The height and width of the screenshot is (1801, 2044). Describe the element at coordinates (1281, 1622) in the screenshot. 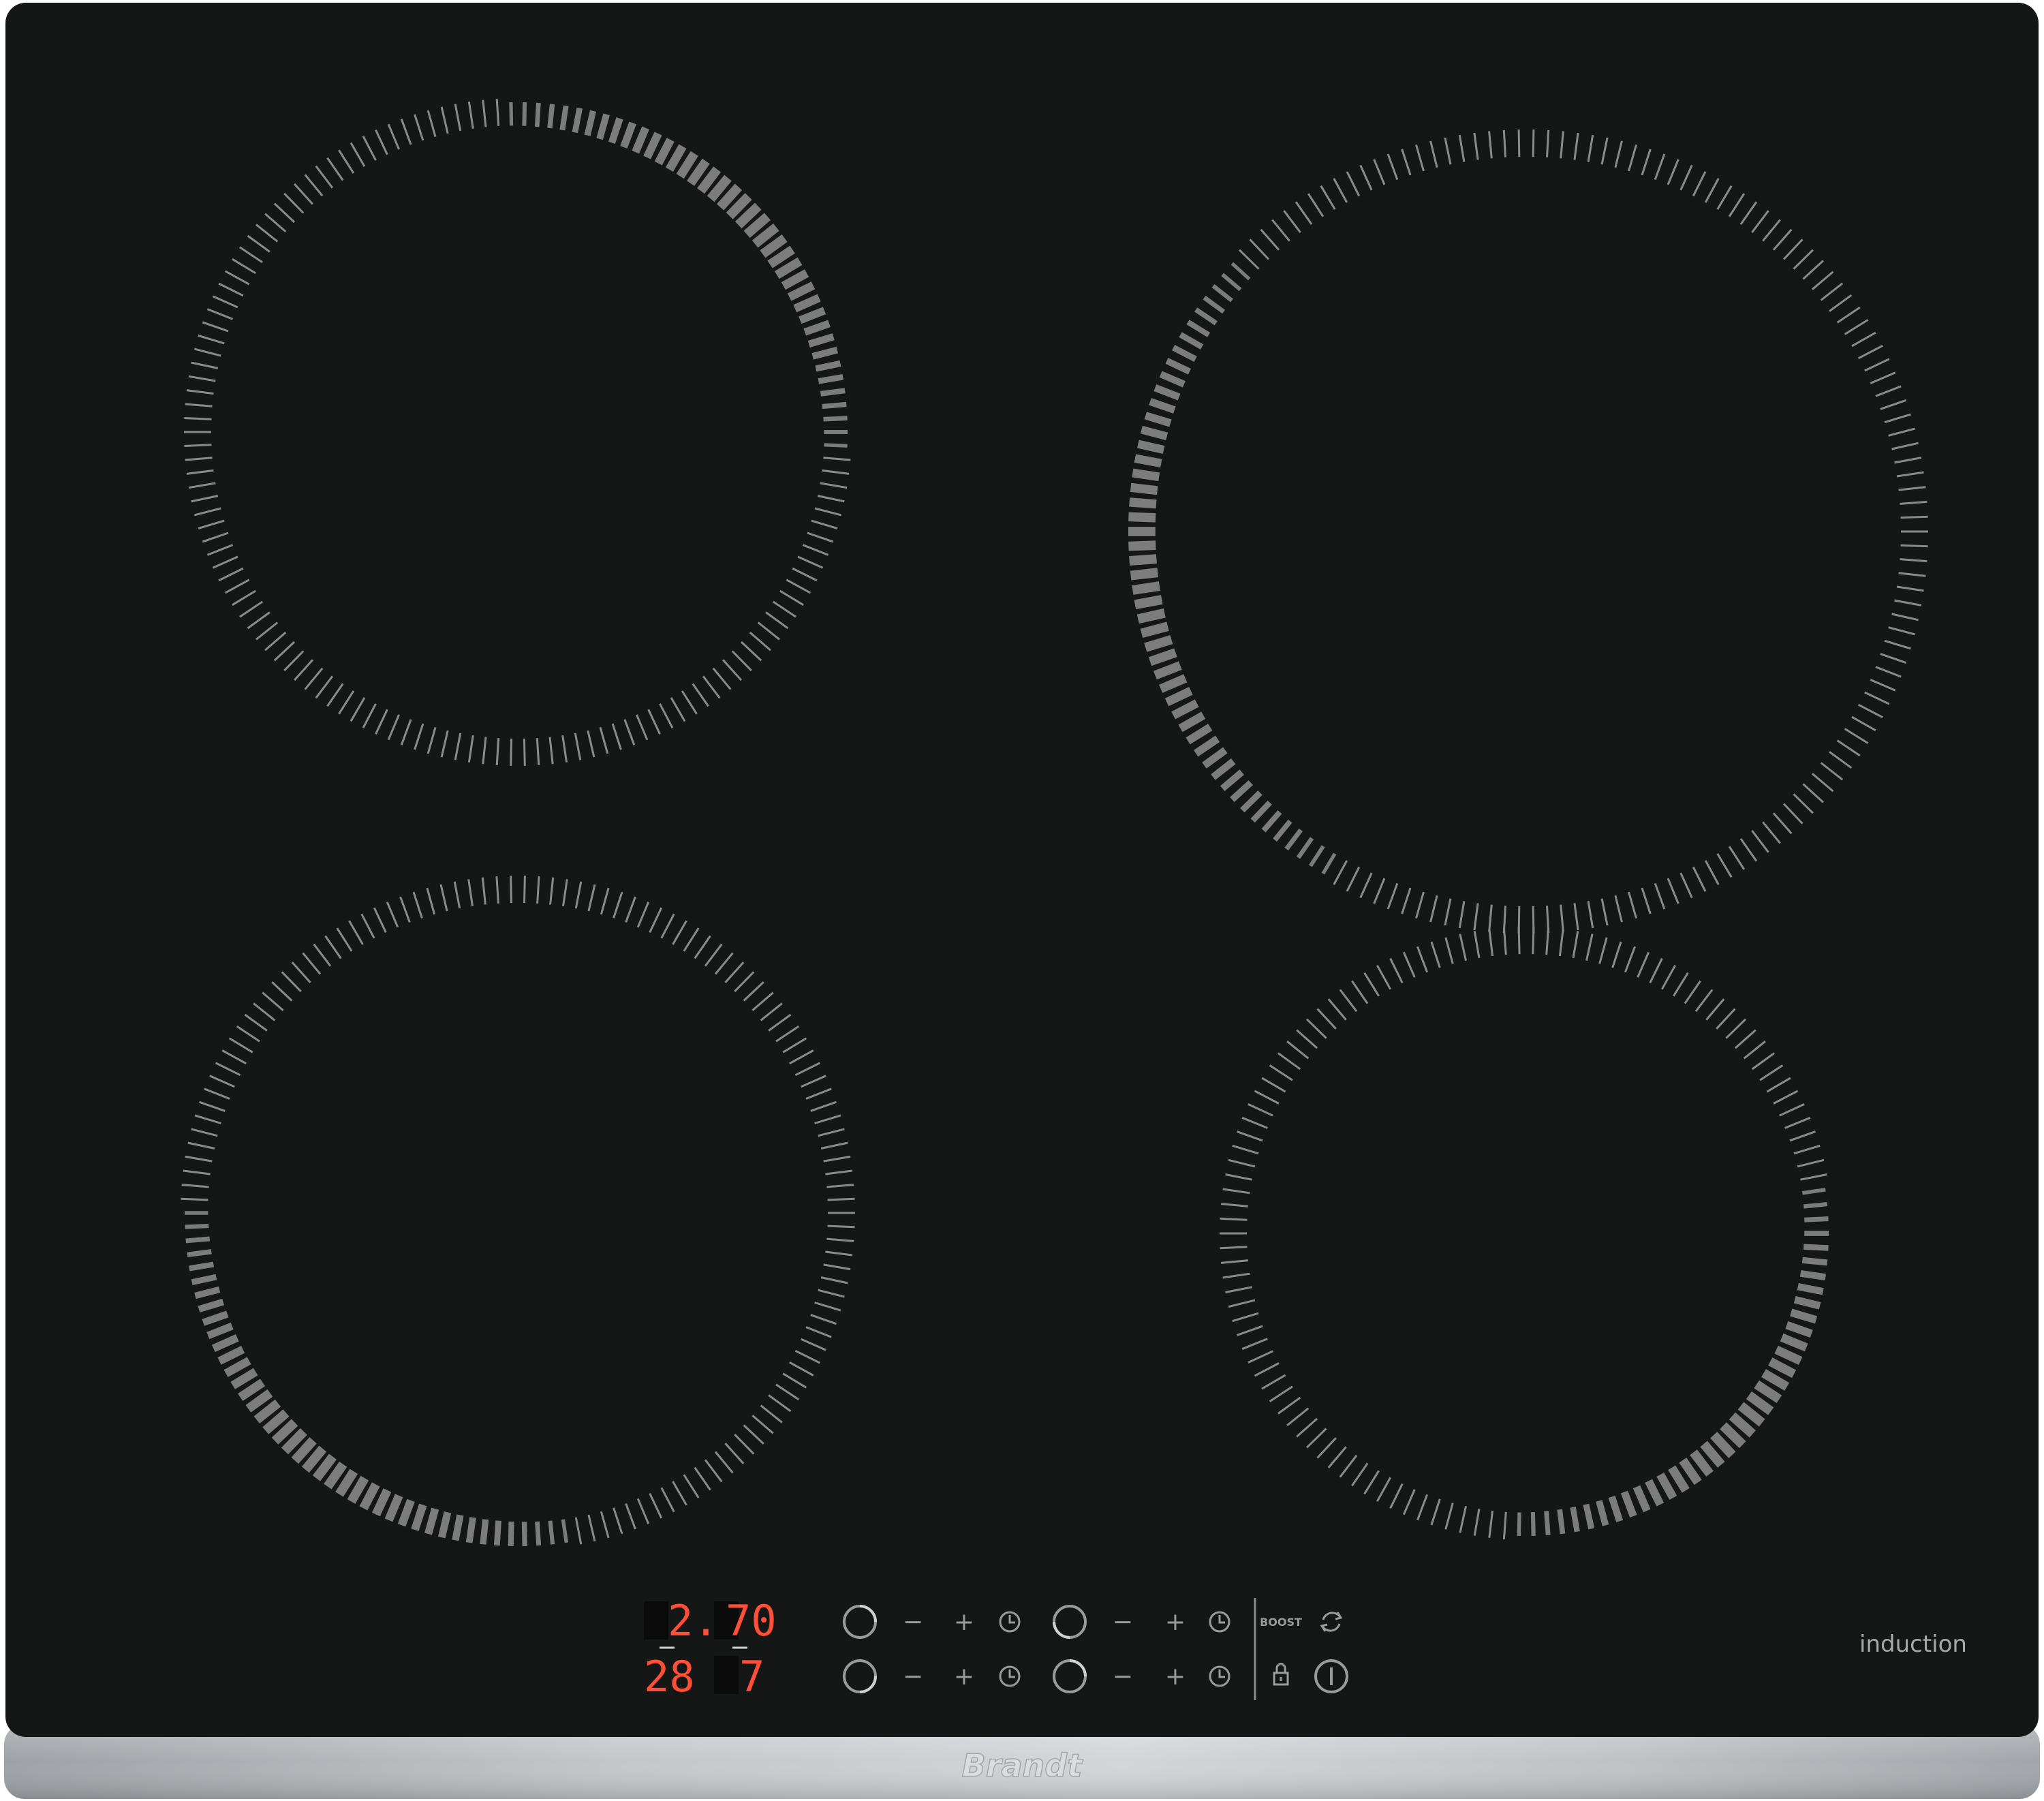

I see `boost-button: BOOST` at that location.